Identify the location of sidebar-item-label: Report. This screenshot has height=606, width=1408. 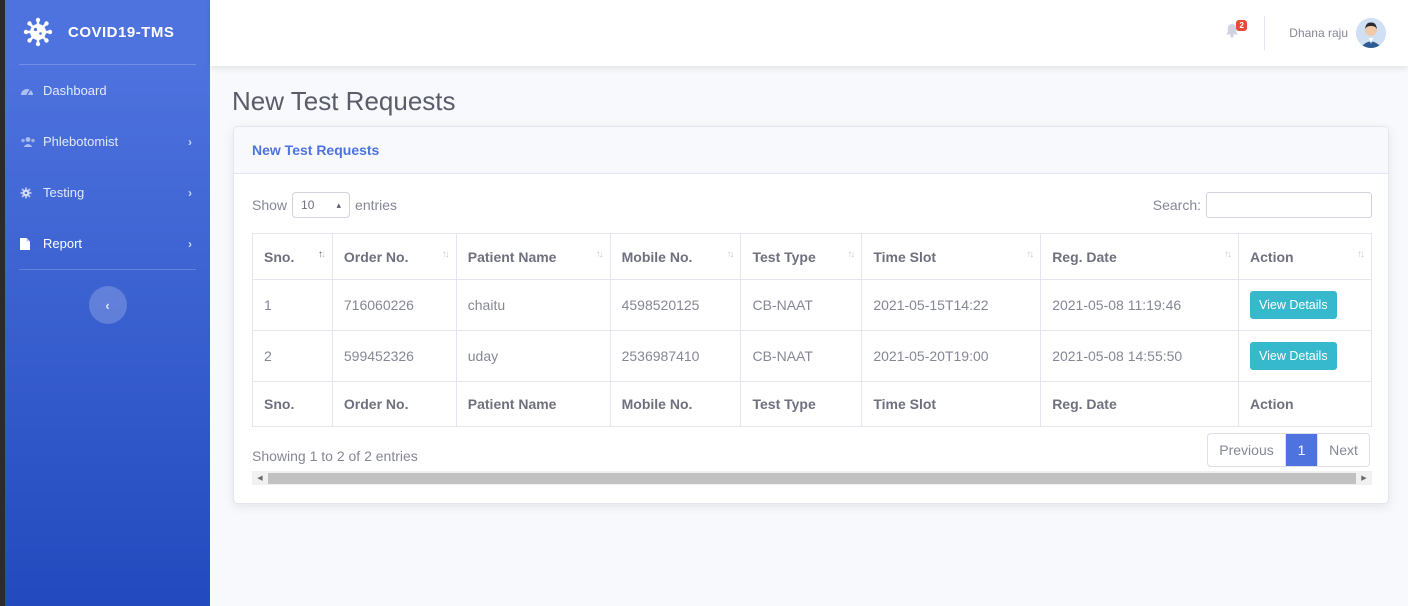
(63, 243).